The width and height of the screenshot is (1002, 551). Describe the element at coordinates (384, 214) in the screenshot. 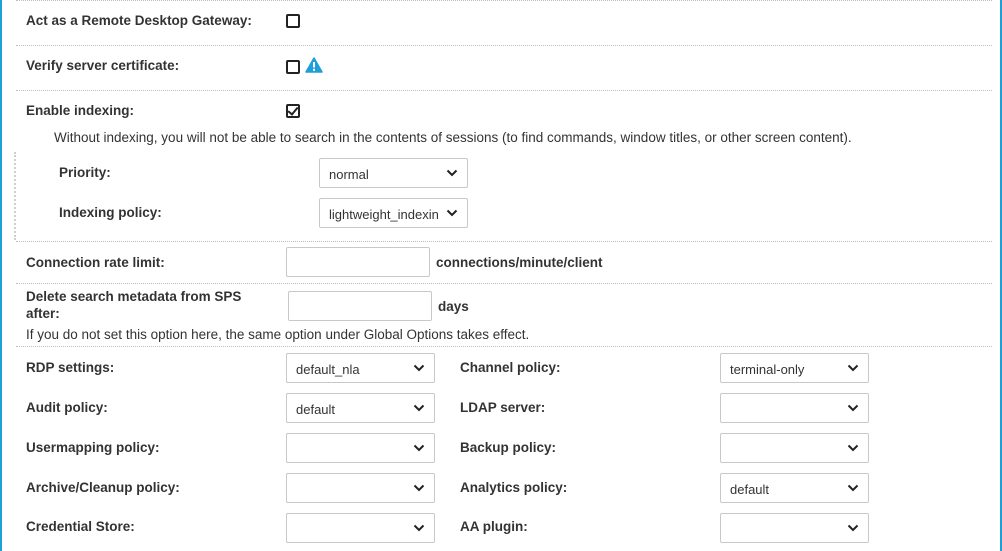

I see `indexing-policy-value: lightweight_indexing` at that location.